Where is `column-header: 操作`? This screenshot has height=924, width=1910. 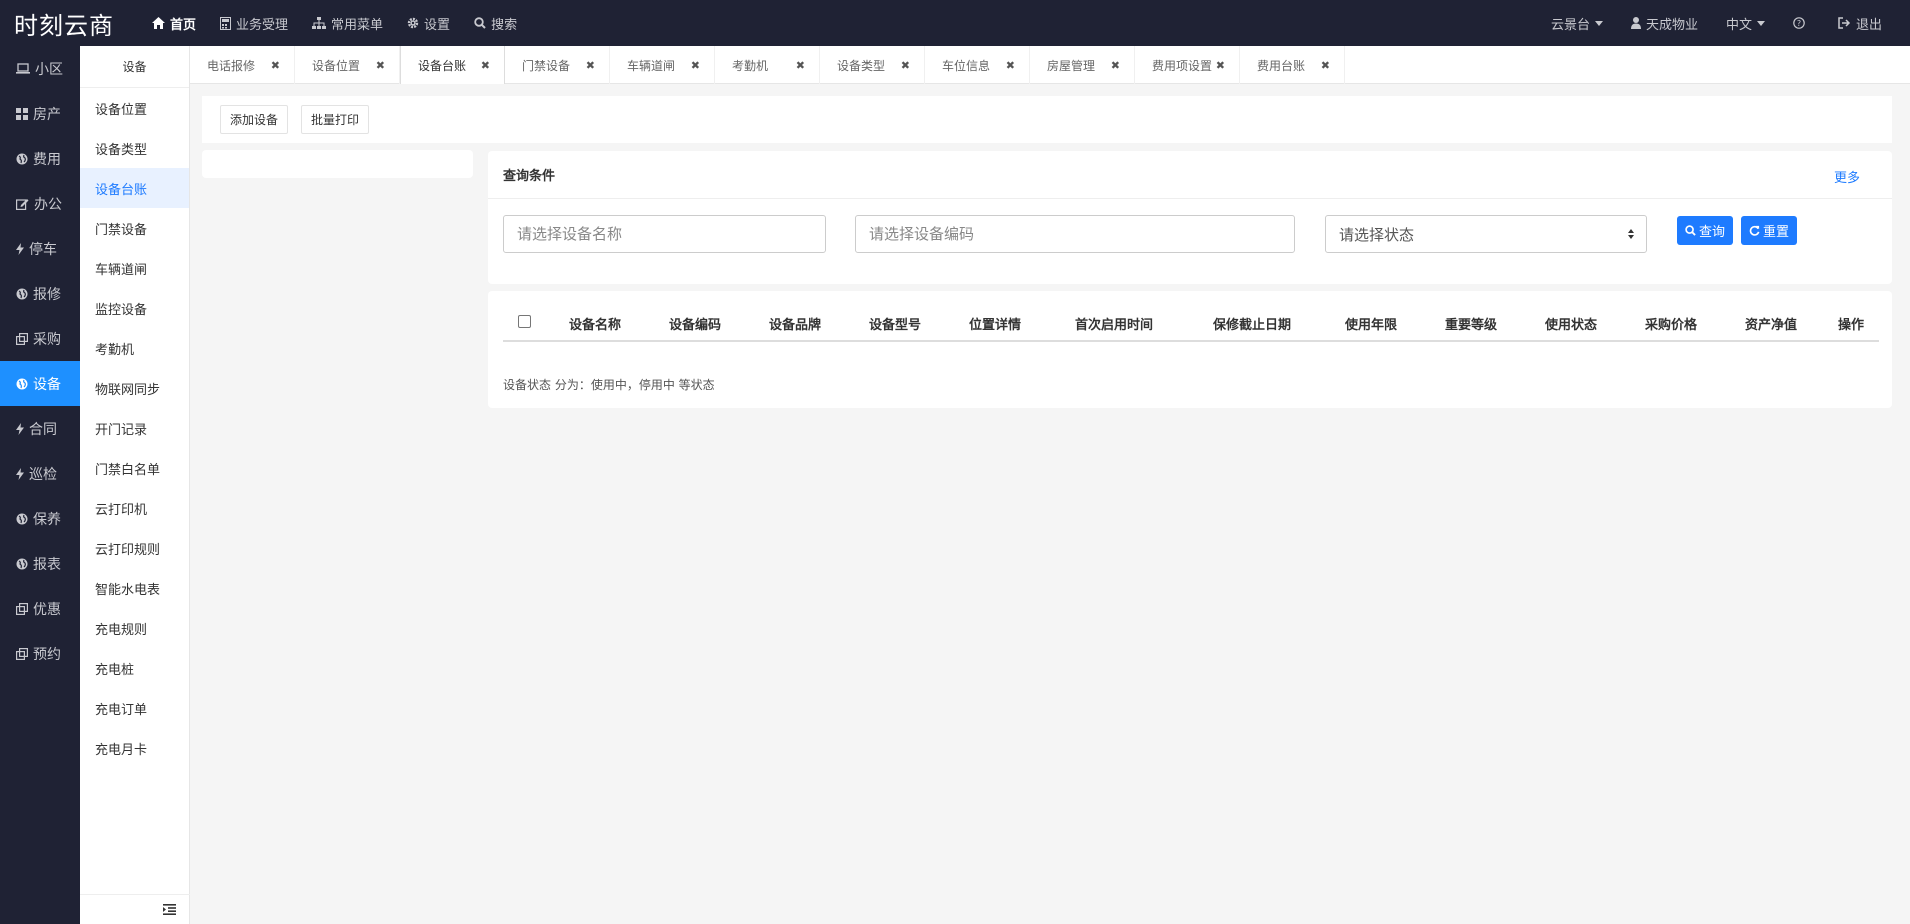 column-header: 操作 is located at coordinates (1851, 323).